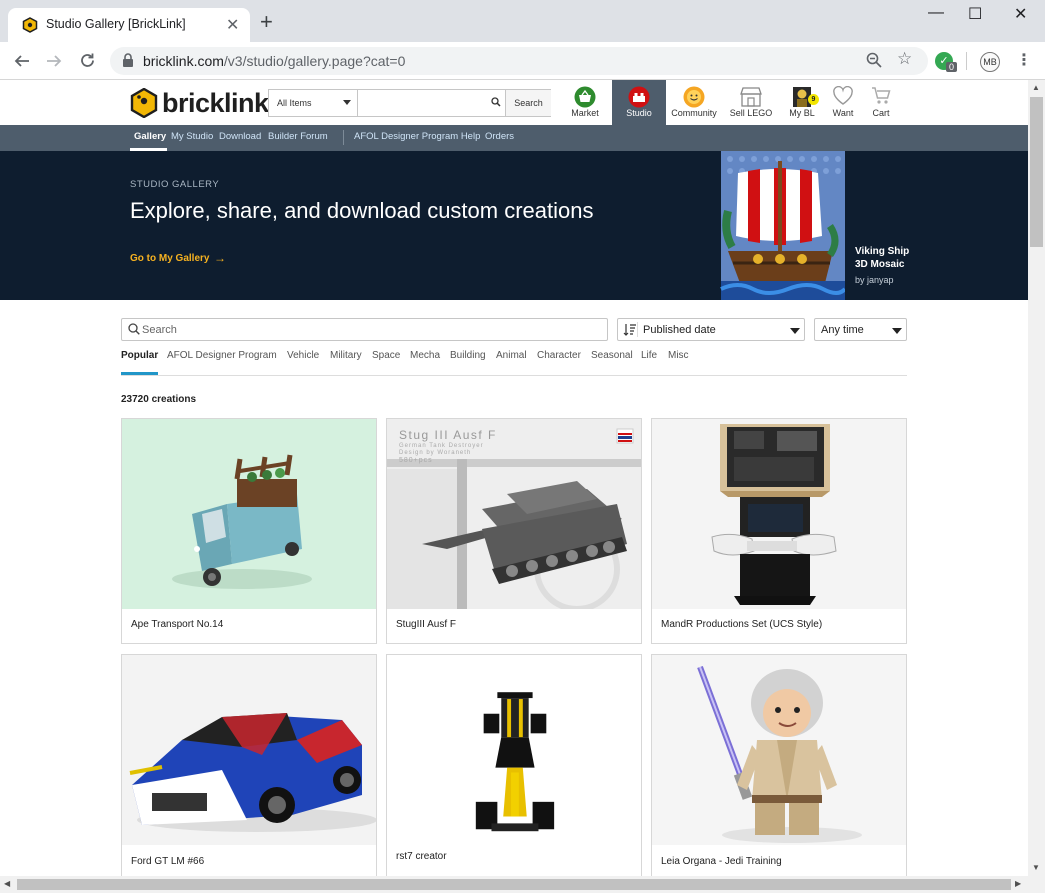 The width and height of the screenshot is (1045, 893). What do you see at coordinates (448, 435) in the screenshot?
I see `thumbnail-title: Stug III Ausf F` at bounding box center [448, 435].